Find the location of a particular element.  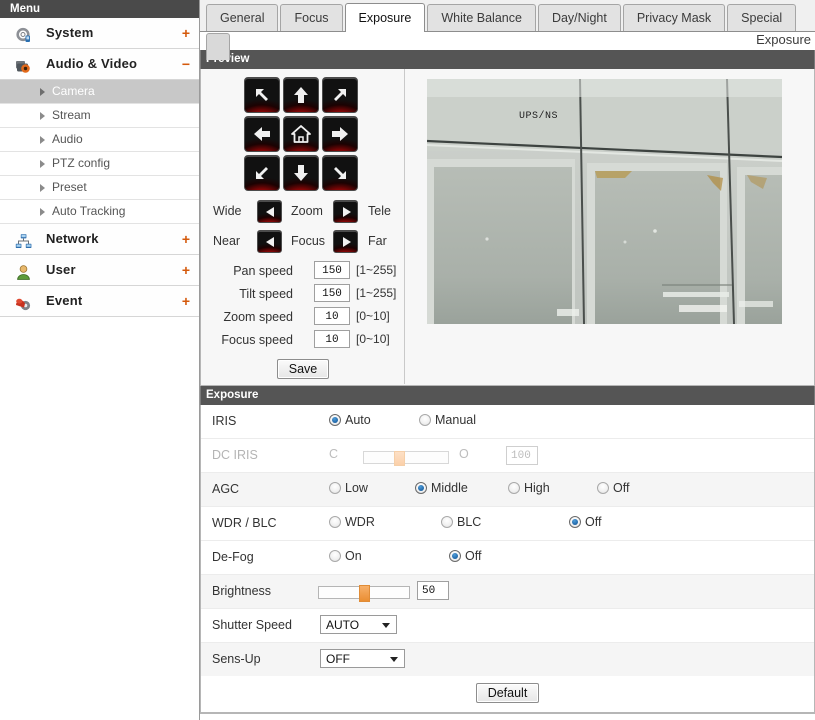

ptz-up-button is located at coordinates (301, 95).